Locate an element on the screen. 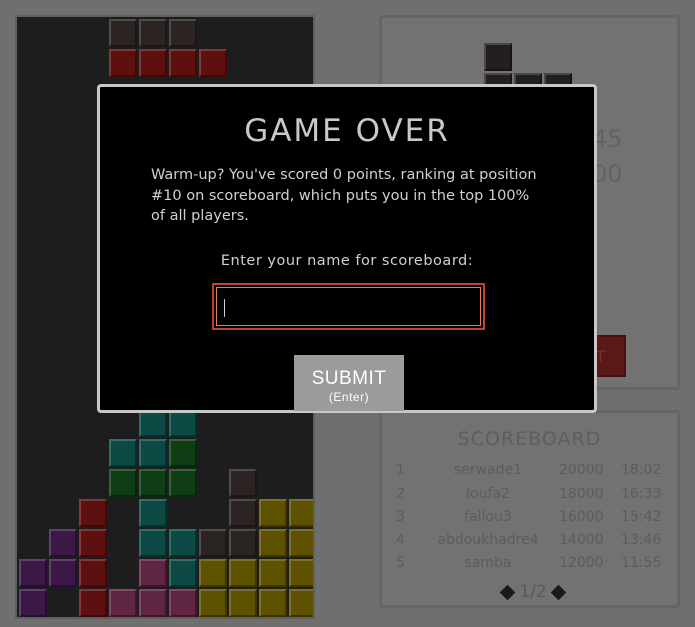 The image size is (695, 627). submit-button: SUBMIT (Enter) is located at coordinates (349, 383).